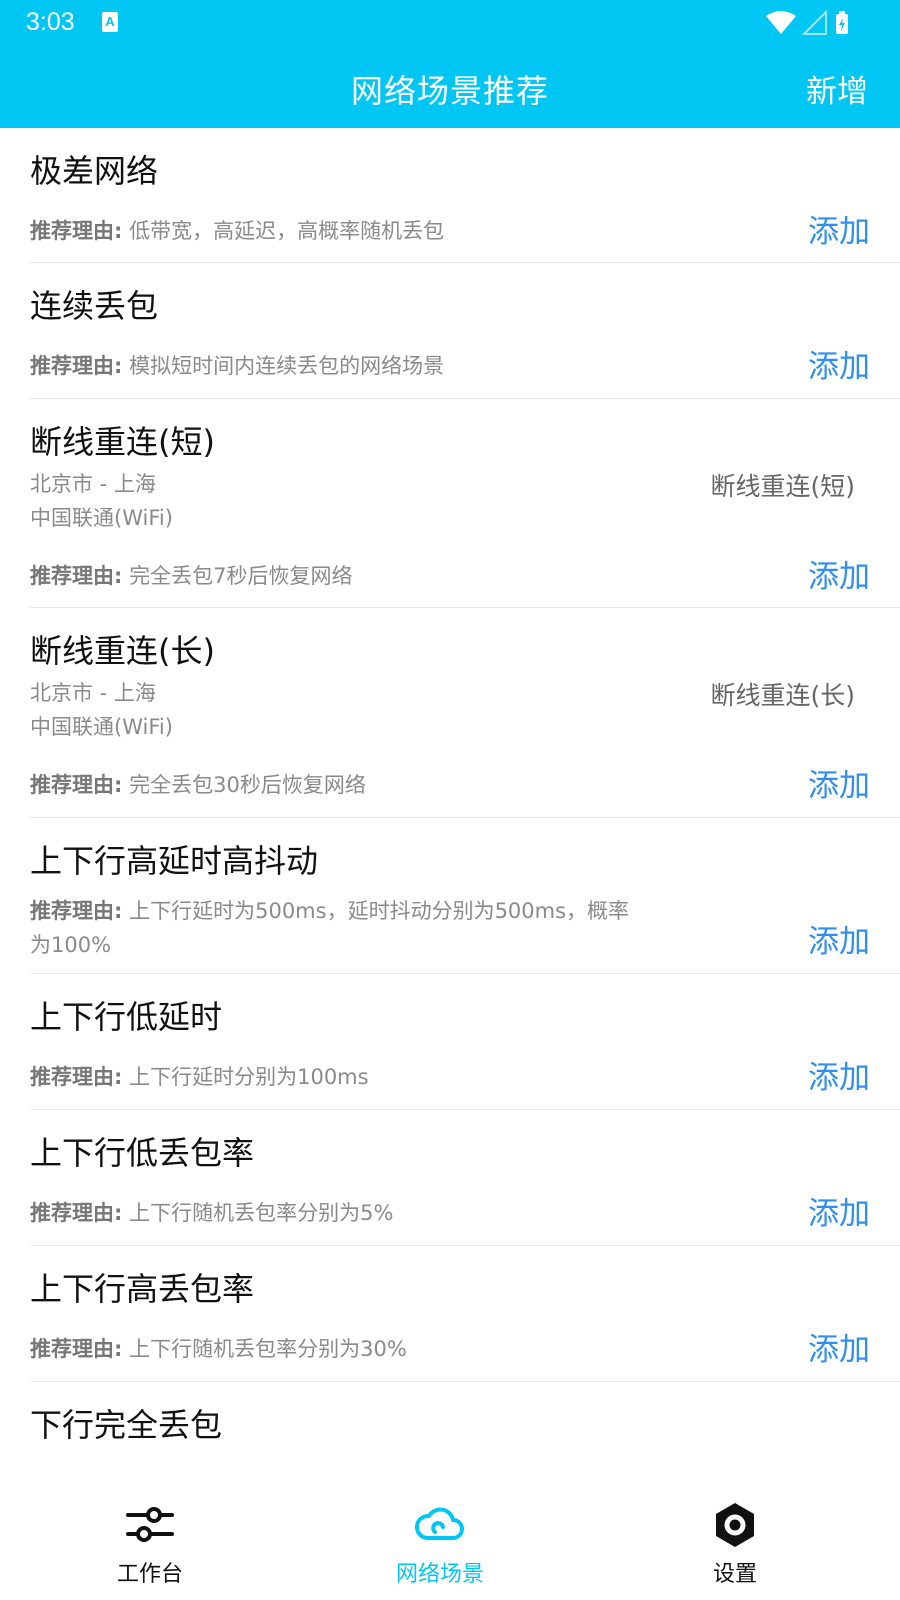 This screenshot has width=900, height=1600. Describe the element at coordinates (782, 695) in the screenshot. I see `item-tag: 断线重连(长)` at that location.